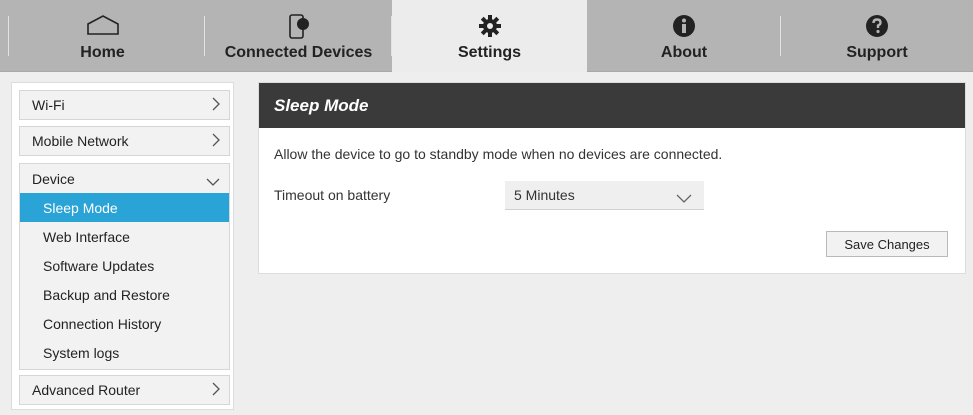 This screenshot has height=415, width=973. I want to click on save-changes-button: Save Changes, so click(887, 244).